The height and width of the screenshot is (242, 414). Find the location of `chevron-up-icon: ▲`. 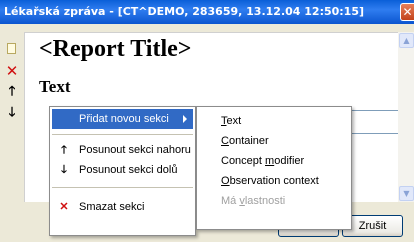

chevron-up-icon: ▲ is located at coordinates (406, 40).